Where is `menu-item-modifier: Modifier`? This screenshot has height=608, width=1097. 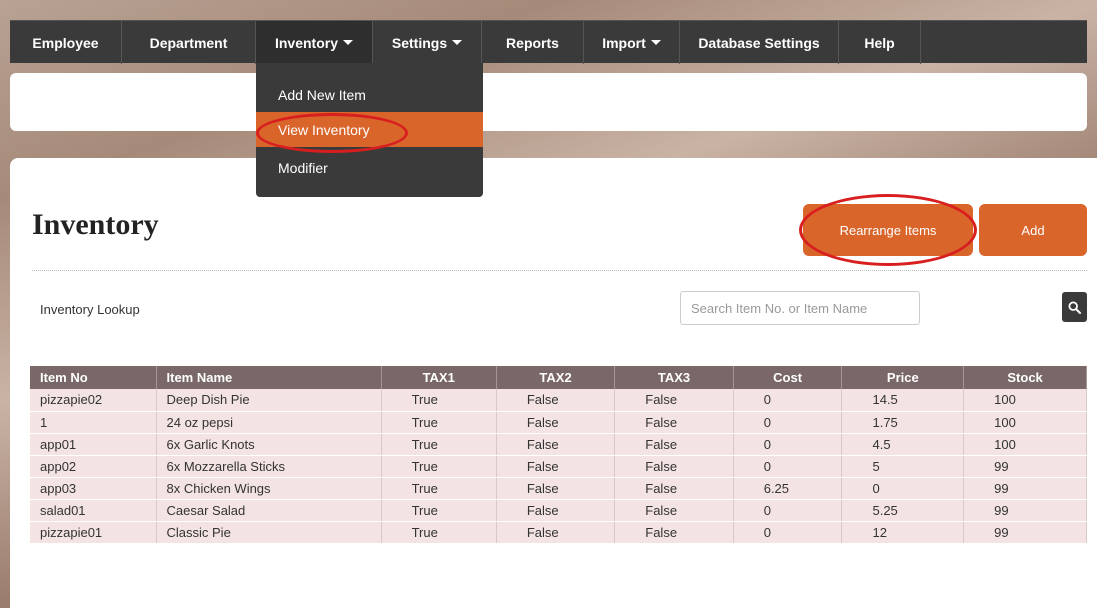
menu-item-modifier: Modifier is located at coordinates (369, 167).